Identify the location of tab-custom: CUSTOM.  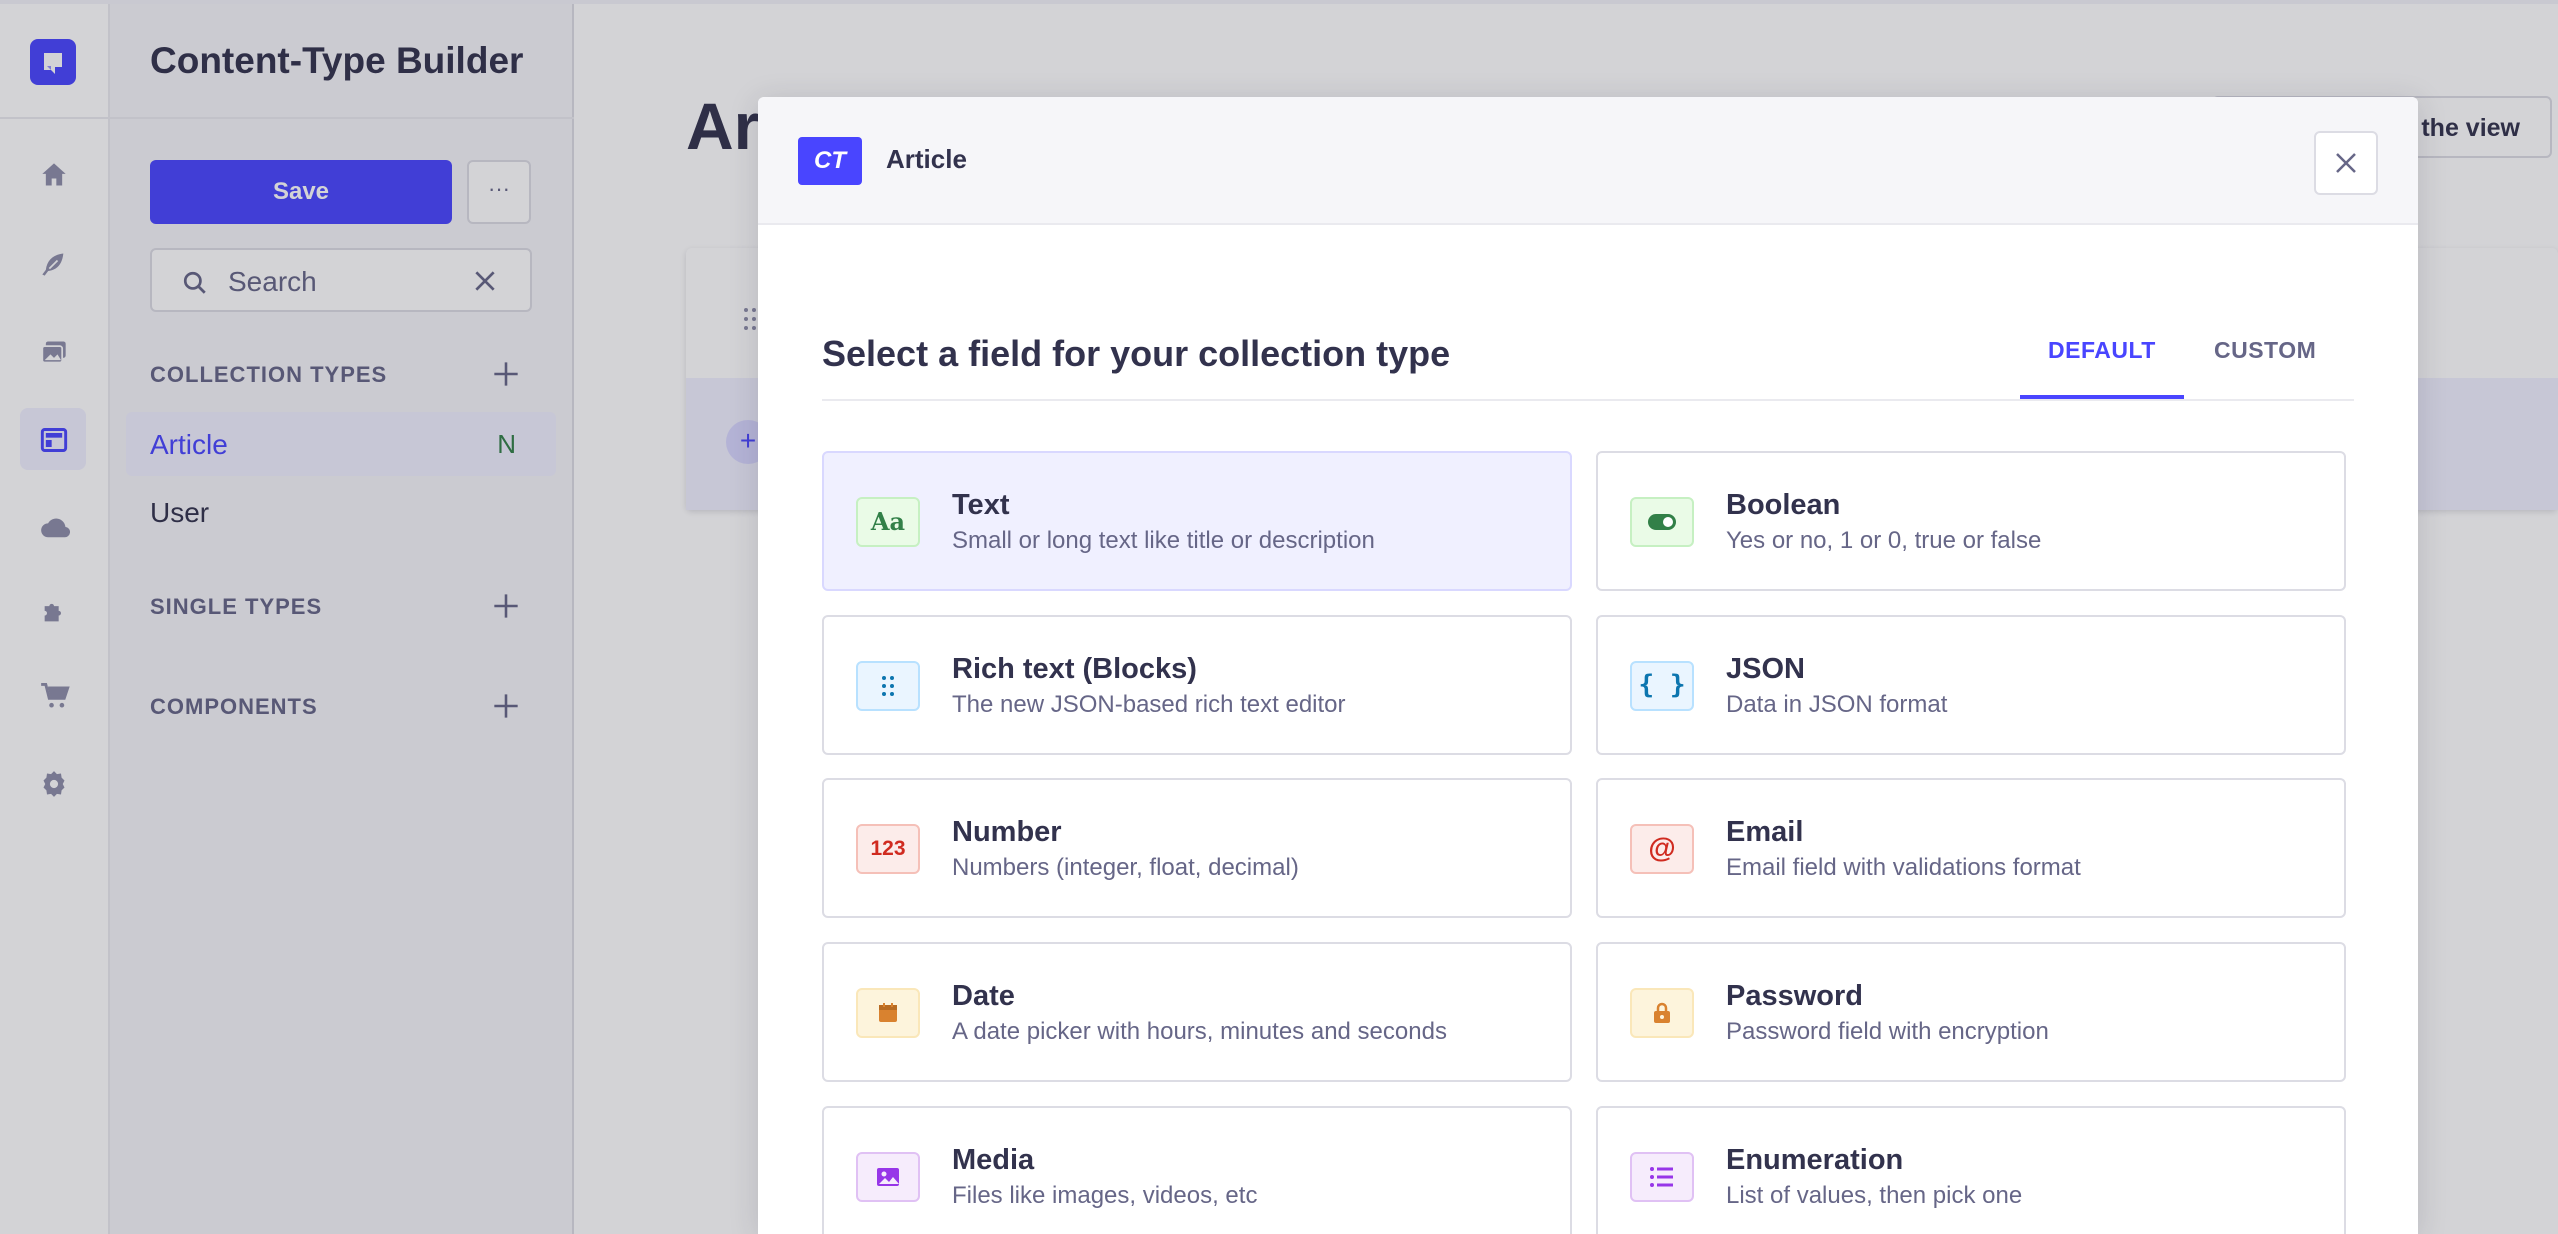
(2265, 350).